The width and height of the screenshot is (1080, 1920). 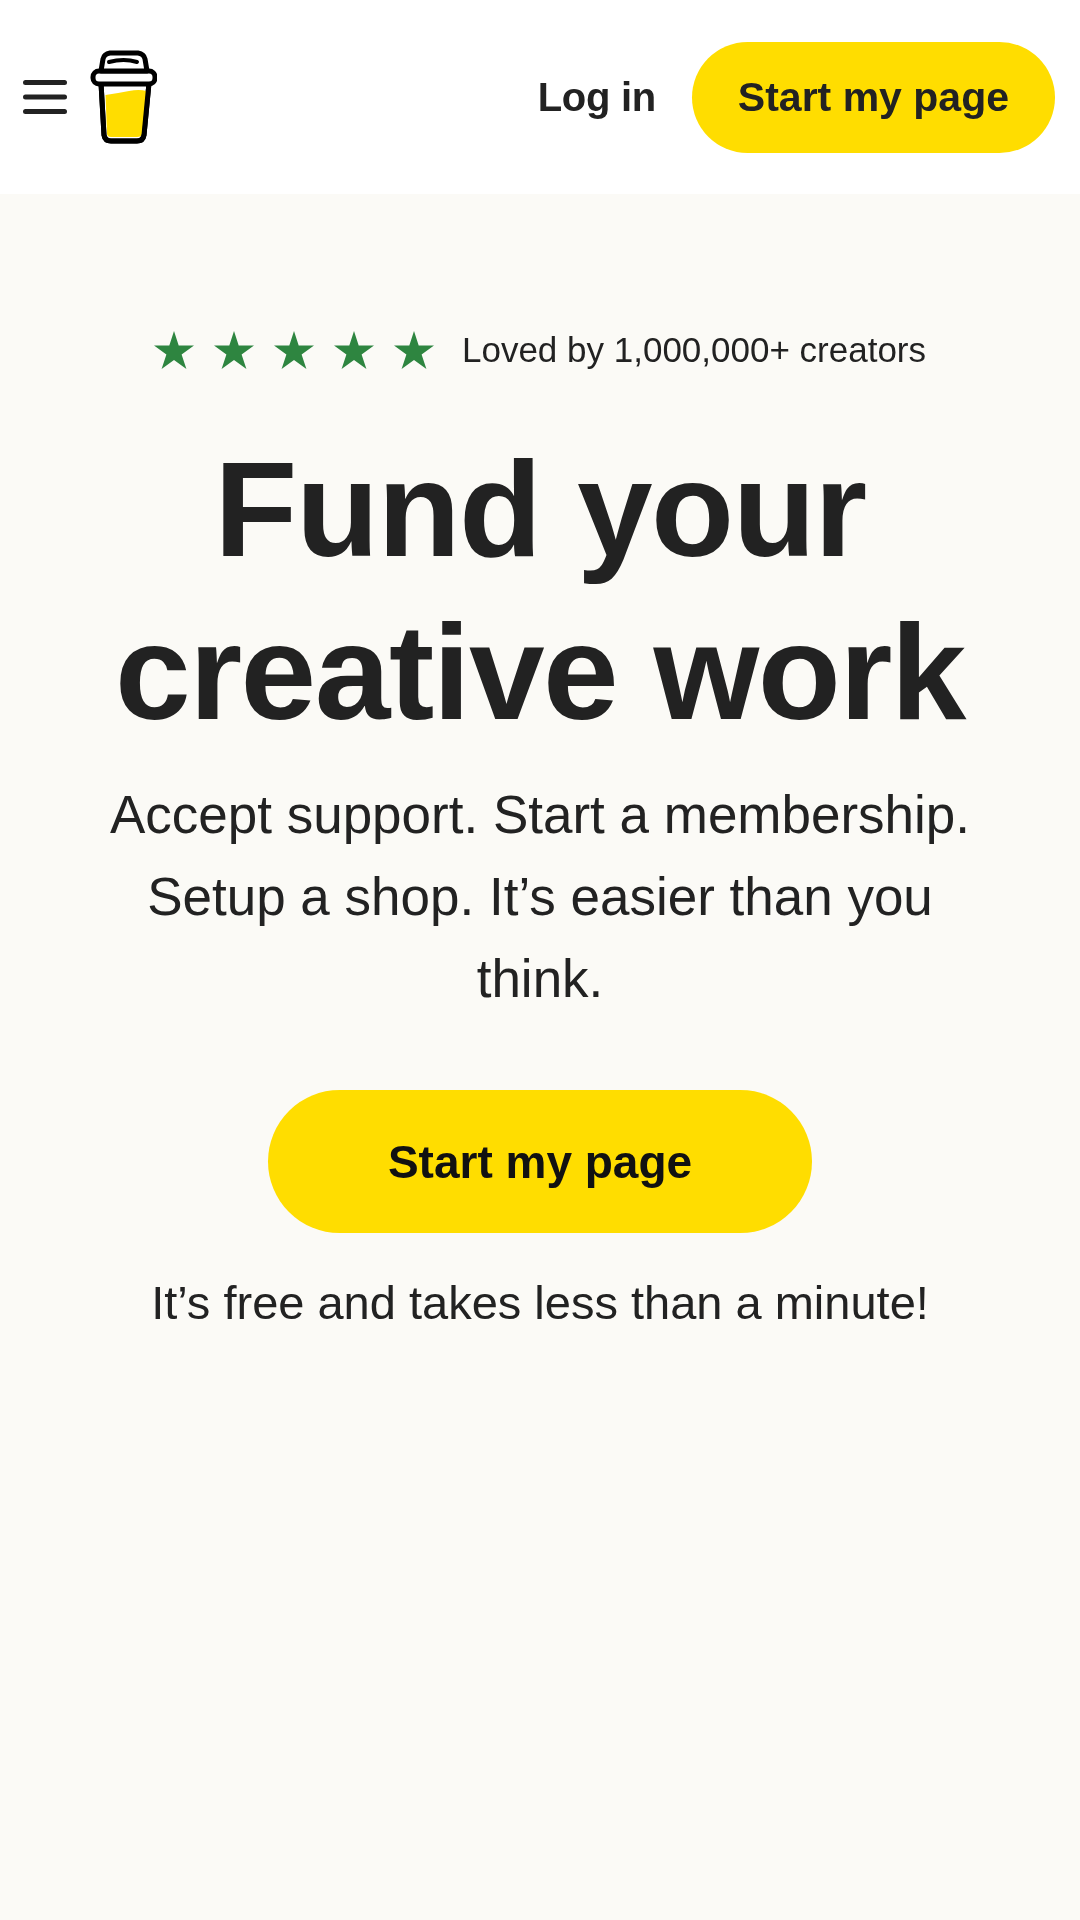 What do you see at coordinates (694, 350) in the screenshot?
I see `rating-text: Loved by 1,000,000+ creators` at bounding box center [694, 350].